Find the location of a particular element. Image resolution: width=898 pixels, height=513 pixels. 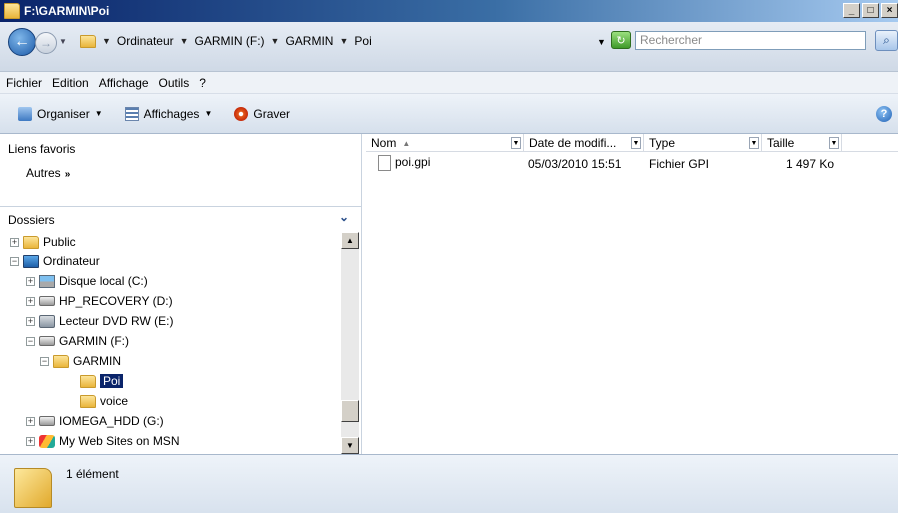

tree-item-poi: Poi is located at coordinates (102, 381).